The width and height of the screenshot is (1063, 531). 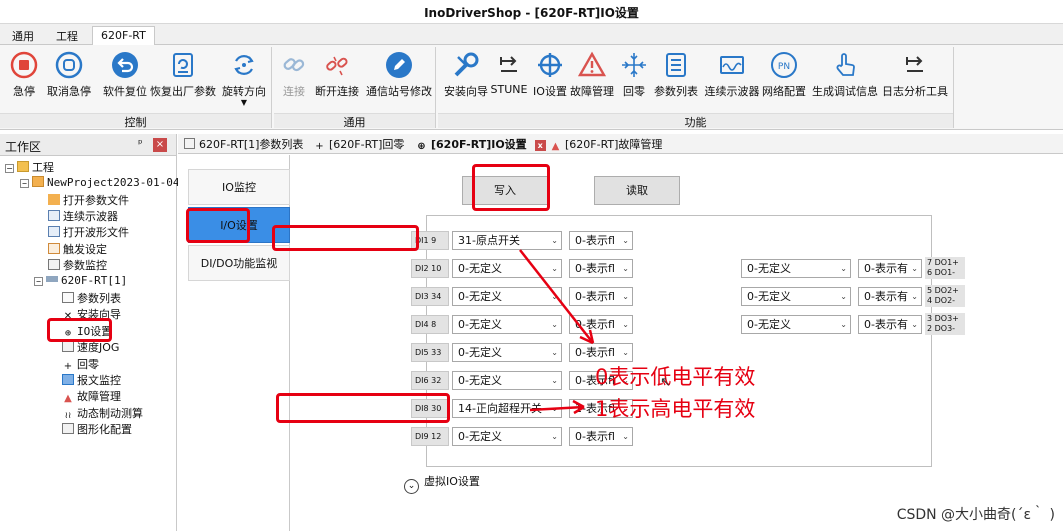 I want to click on disconnect-button: 断开连接, so click(x=337, y=75).